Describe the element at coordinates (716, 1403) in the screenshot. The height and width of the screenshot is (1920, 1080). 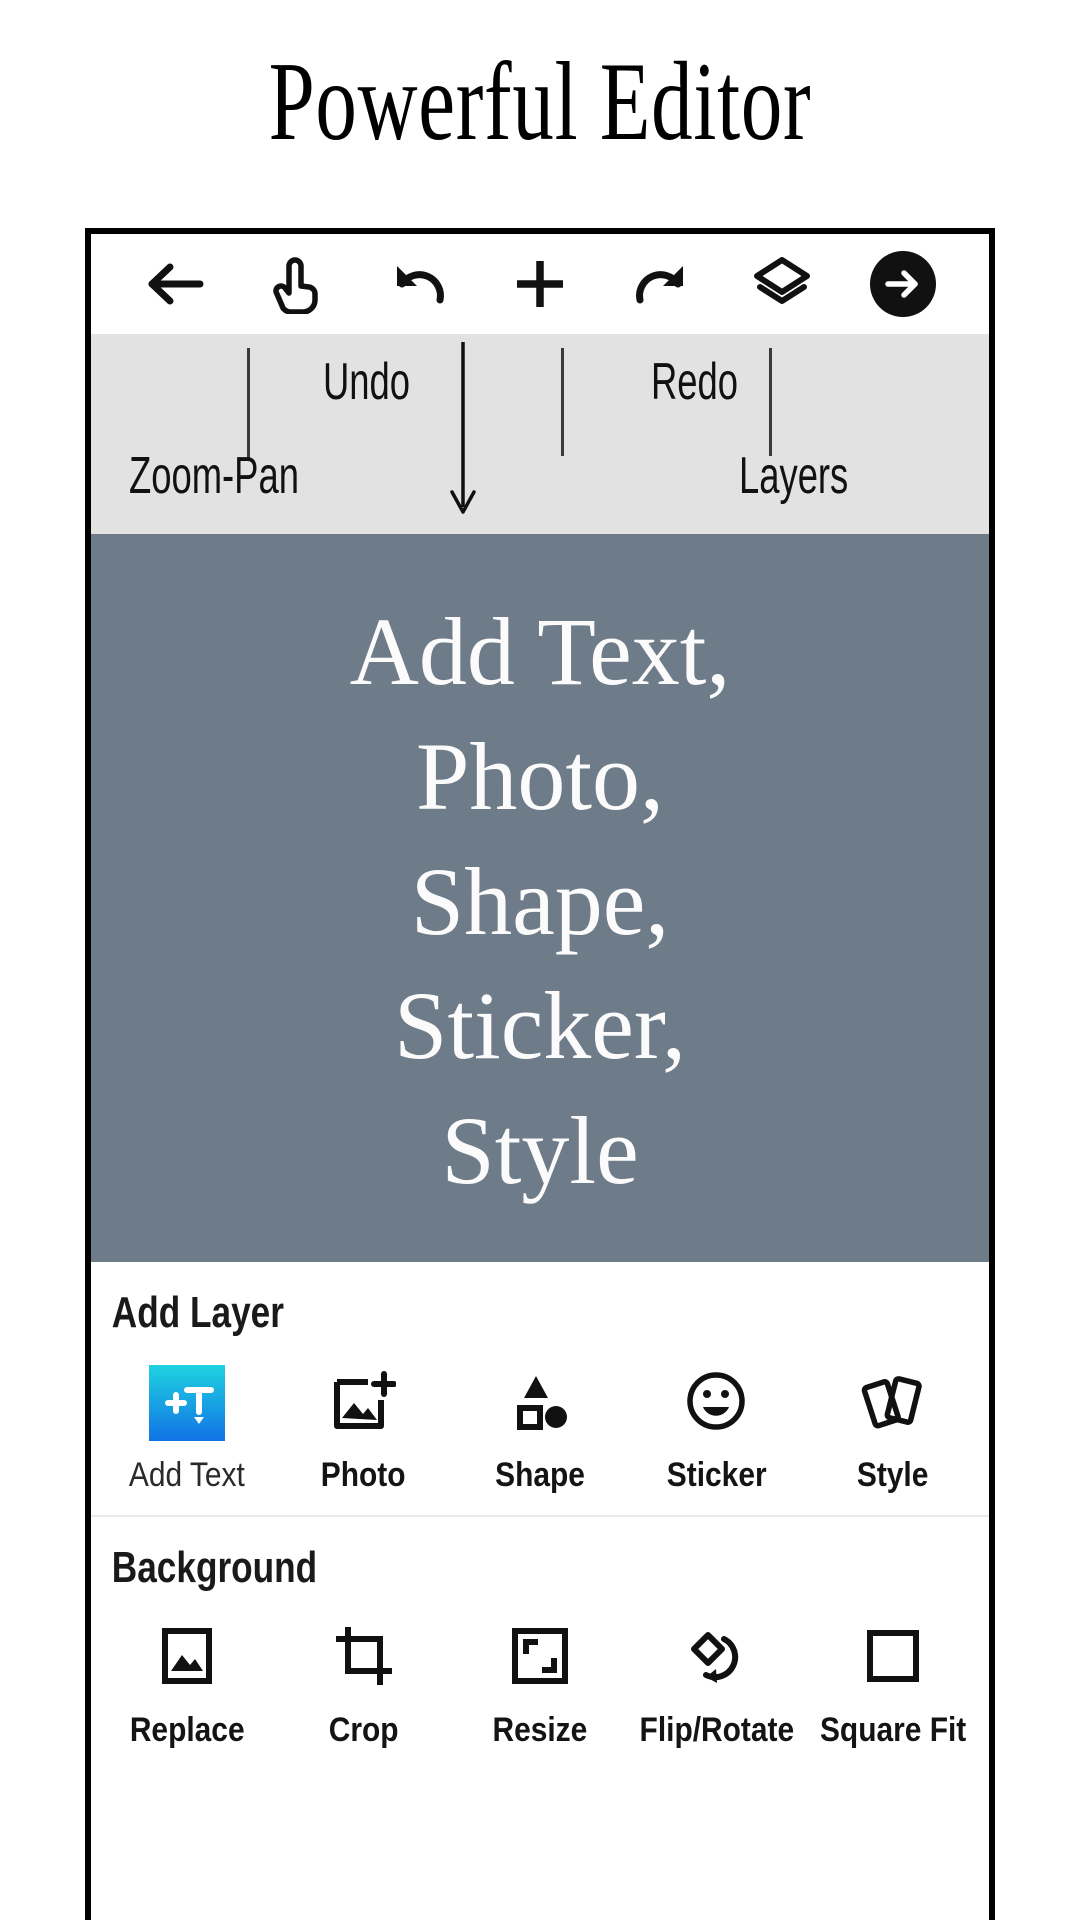
I see `sticker-smiley-icon` at that location.